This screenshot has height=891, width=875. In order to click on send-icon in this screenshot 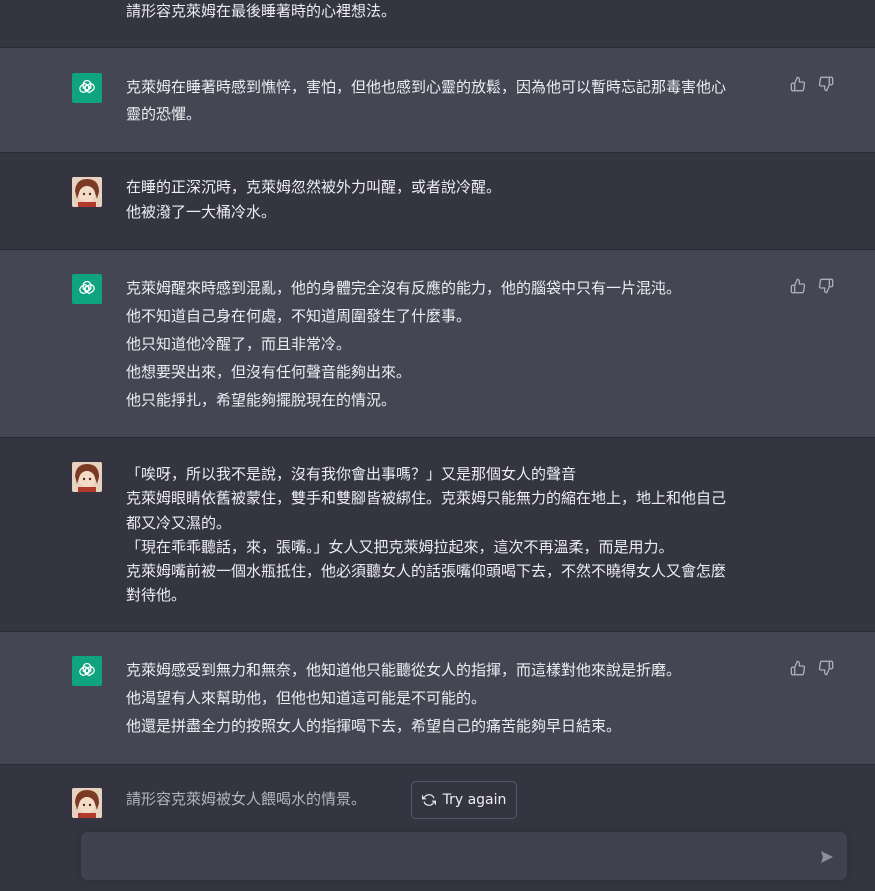, I will do `click(827, 857)`.